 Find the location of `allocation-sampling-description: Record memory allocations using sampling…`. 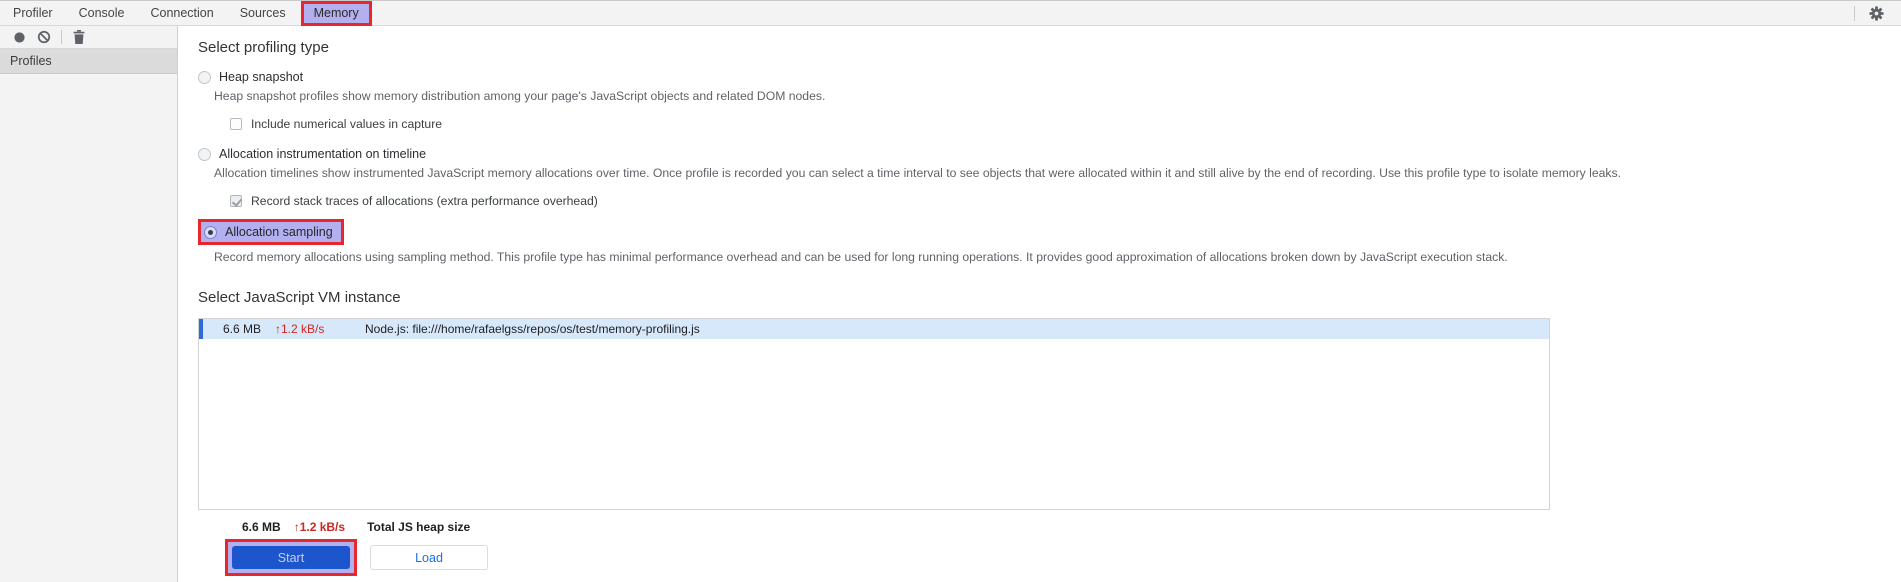

allocation-sampling-description: Record memory allocations using sampling… is located at coordinates (861, 257).